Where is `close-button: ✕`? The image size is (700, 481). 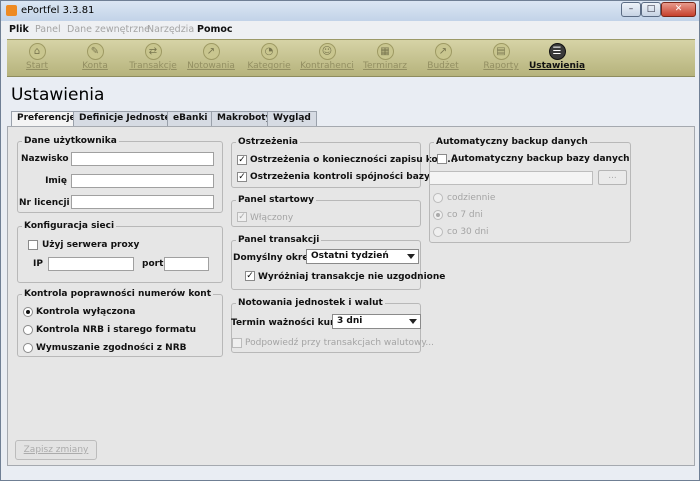 close-button: ✕ is located at coordinates (678, 9).